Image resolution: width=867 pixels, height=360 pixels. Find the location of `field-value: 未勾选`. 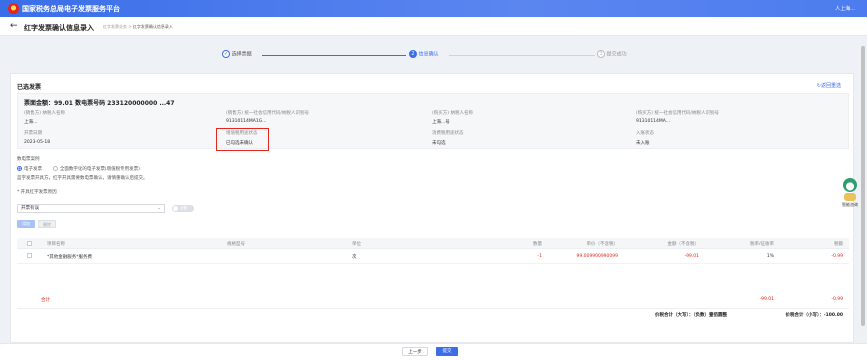

field-value: 未勾选 is located at coordinates (439, 143).